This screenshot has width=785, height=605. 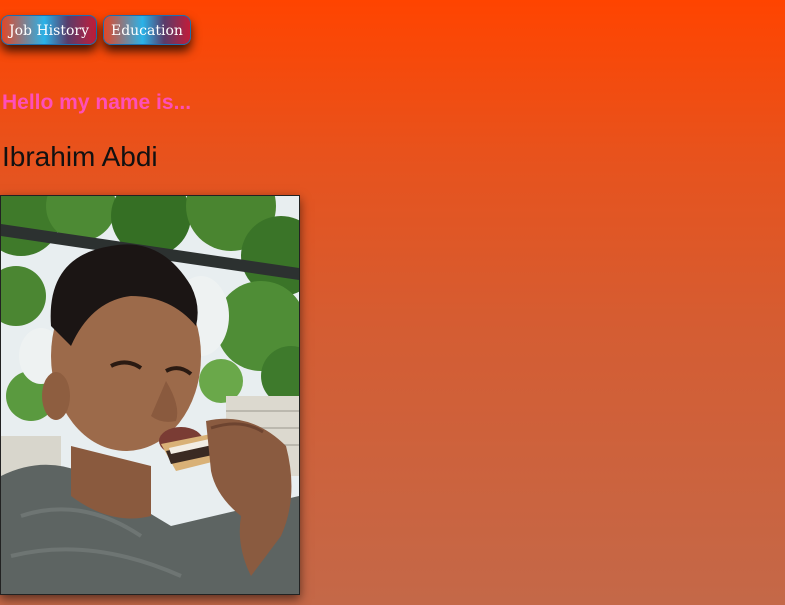 I want to click on top-nav: Job History Education, so click(x=96, y=30).